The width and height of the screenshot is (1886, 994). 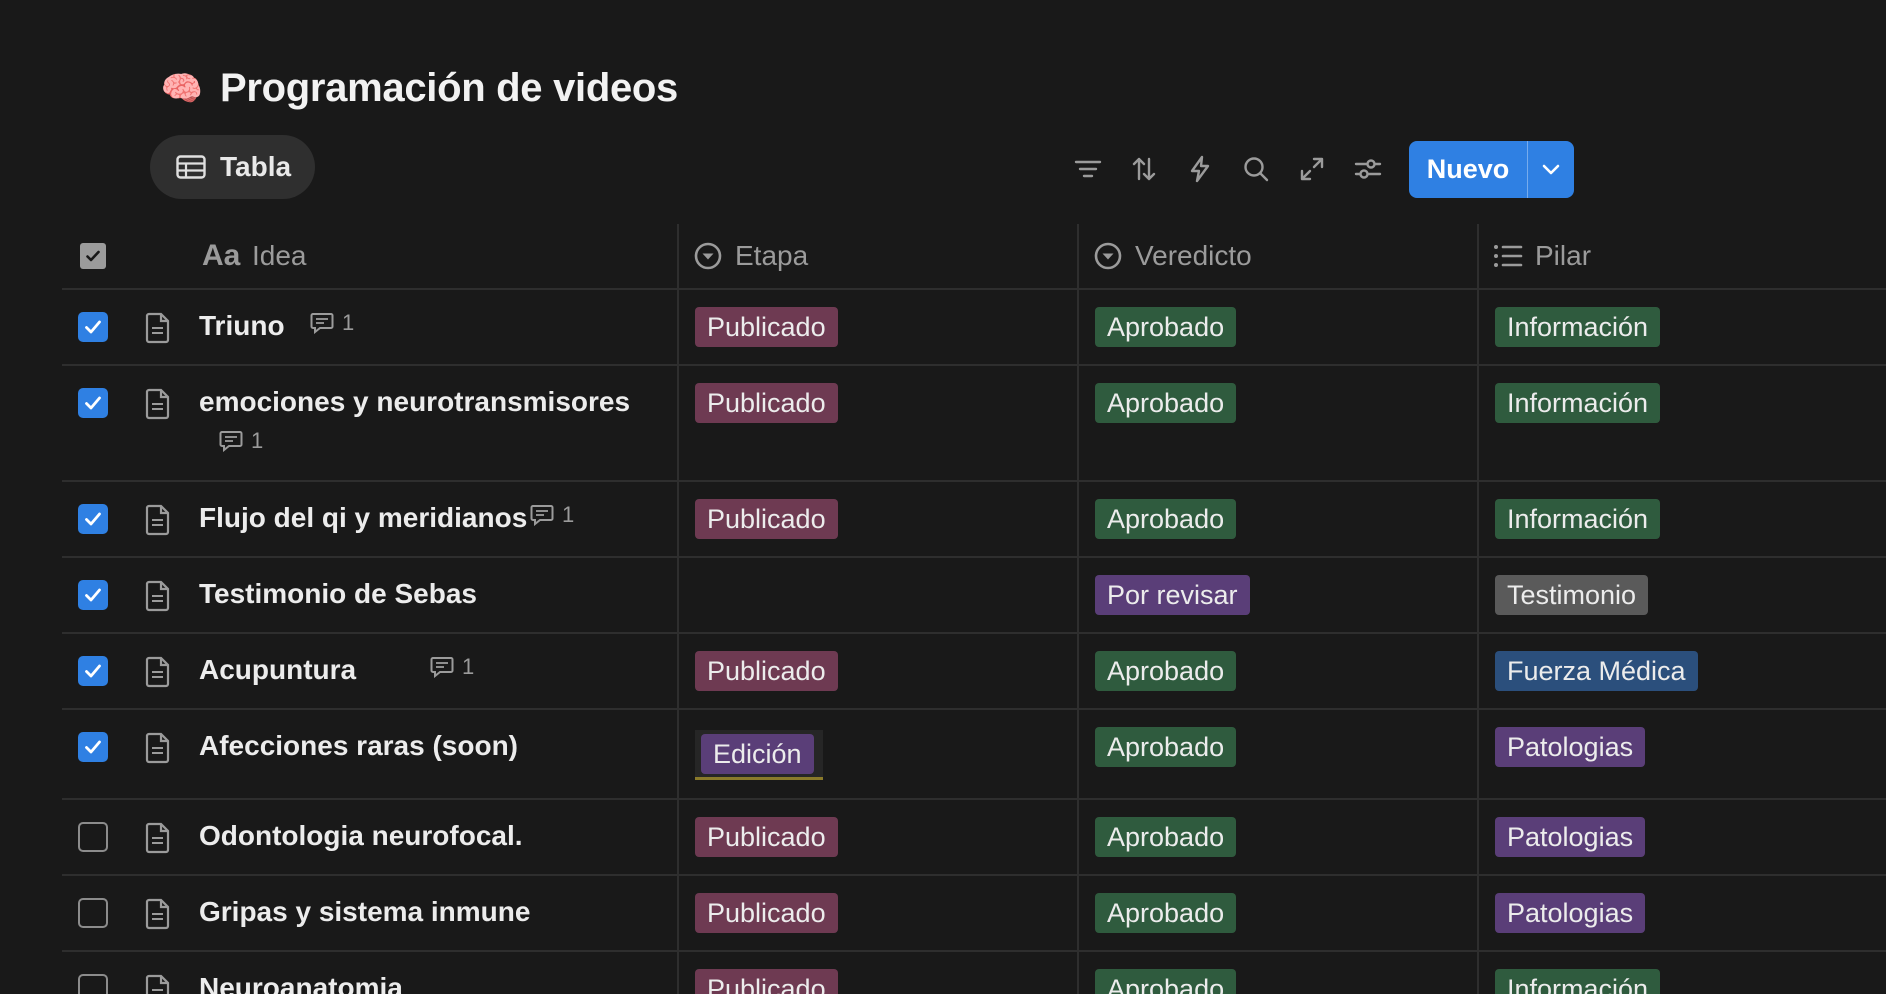 What do you see at coordinates (1108, 256) in the screenshot?
I see `status-select-icon` at bounding box center [1108, 256].